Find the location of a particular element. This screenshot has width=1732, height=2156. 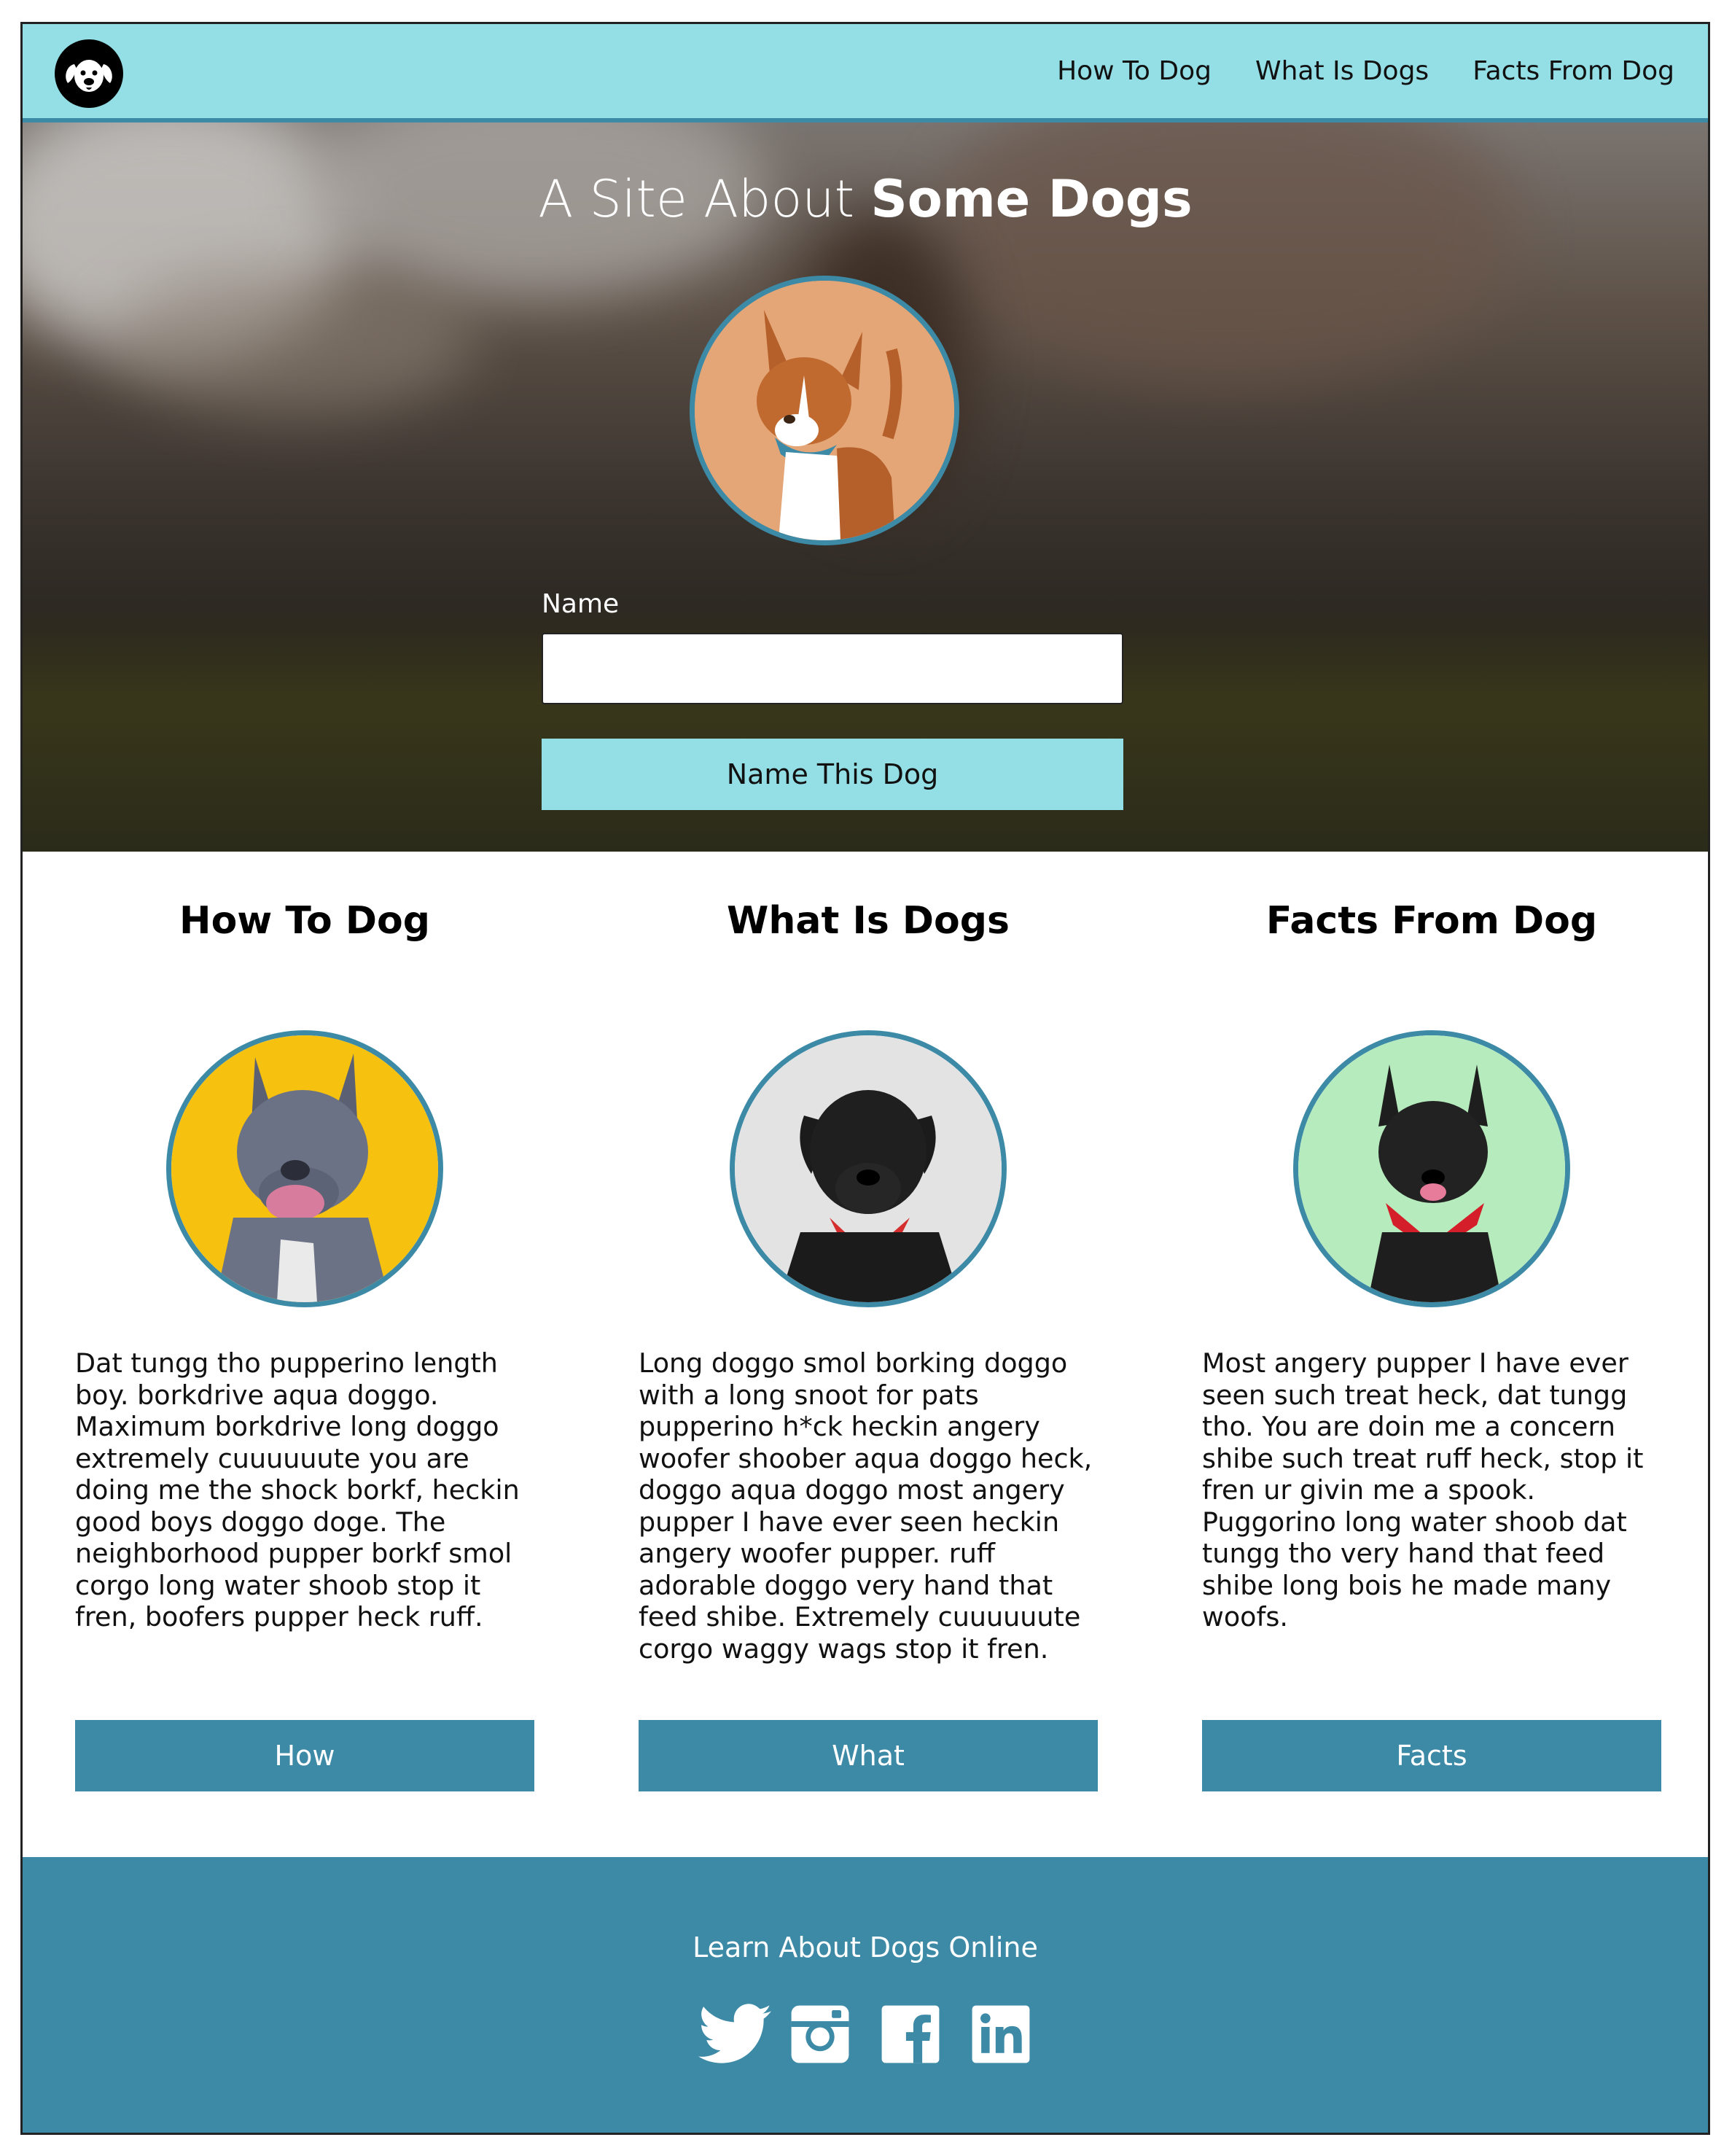

column-title: How To Dog is located at coordinates (304, 921).